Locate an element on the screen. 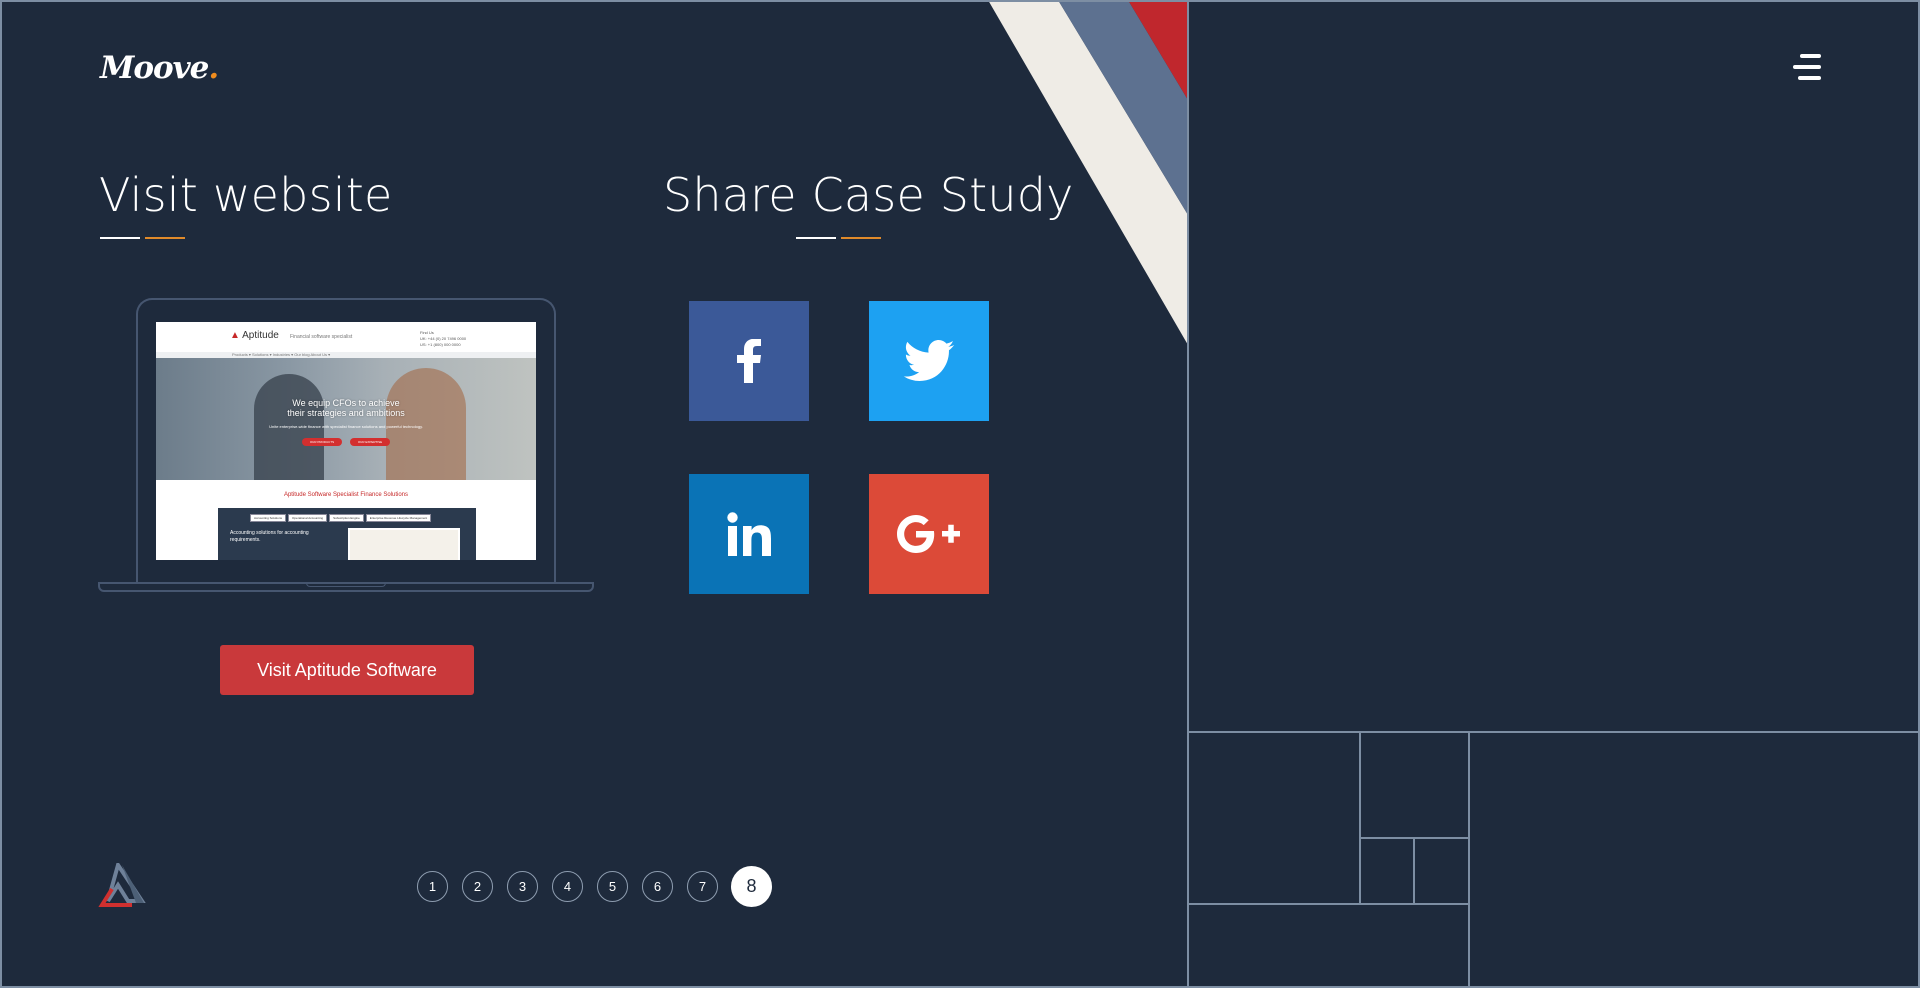 Image resolution: width=1920 pixels, height=988 pixels. share-linkedin-button is located at coordinates (749, 534).